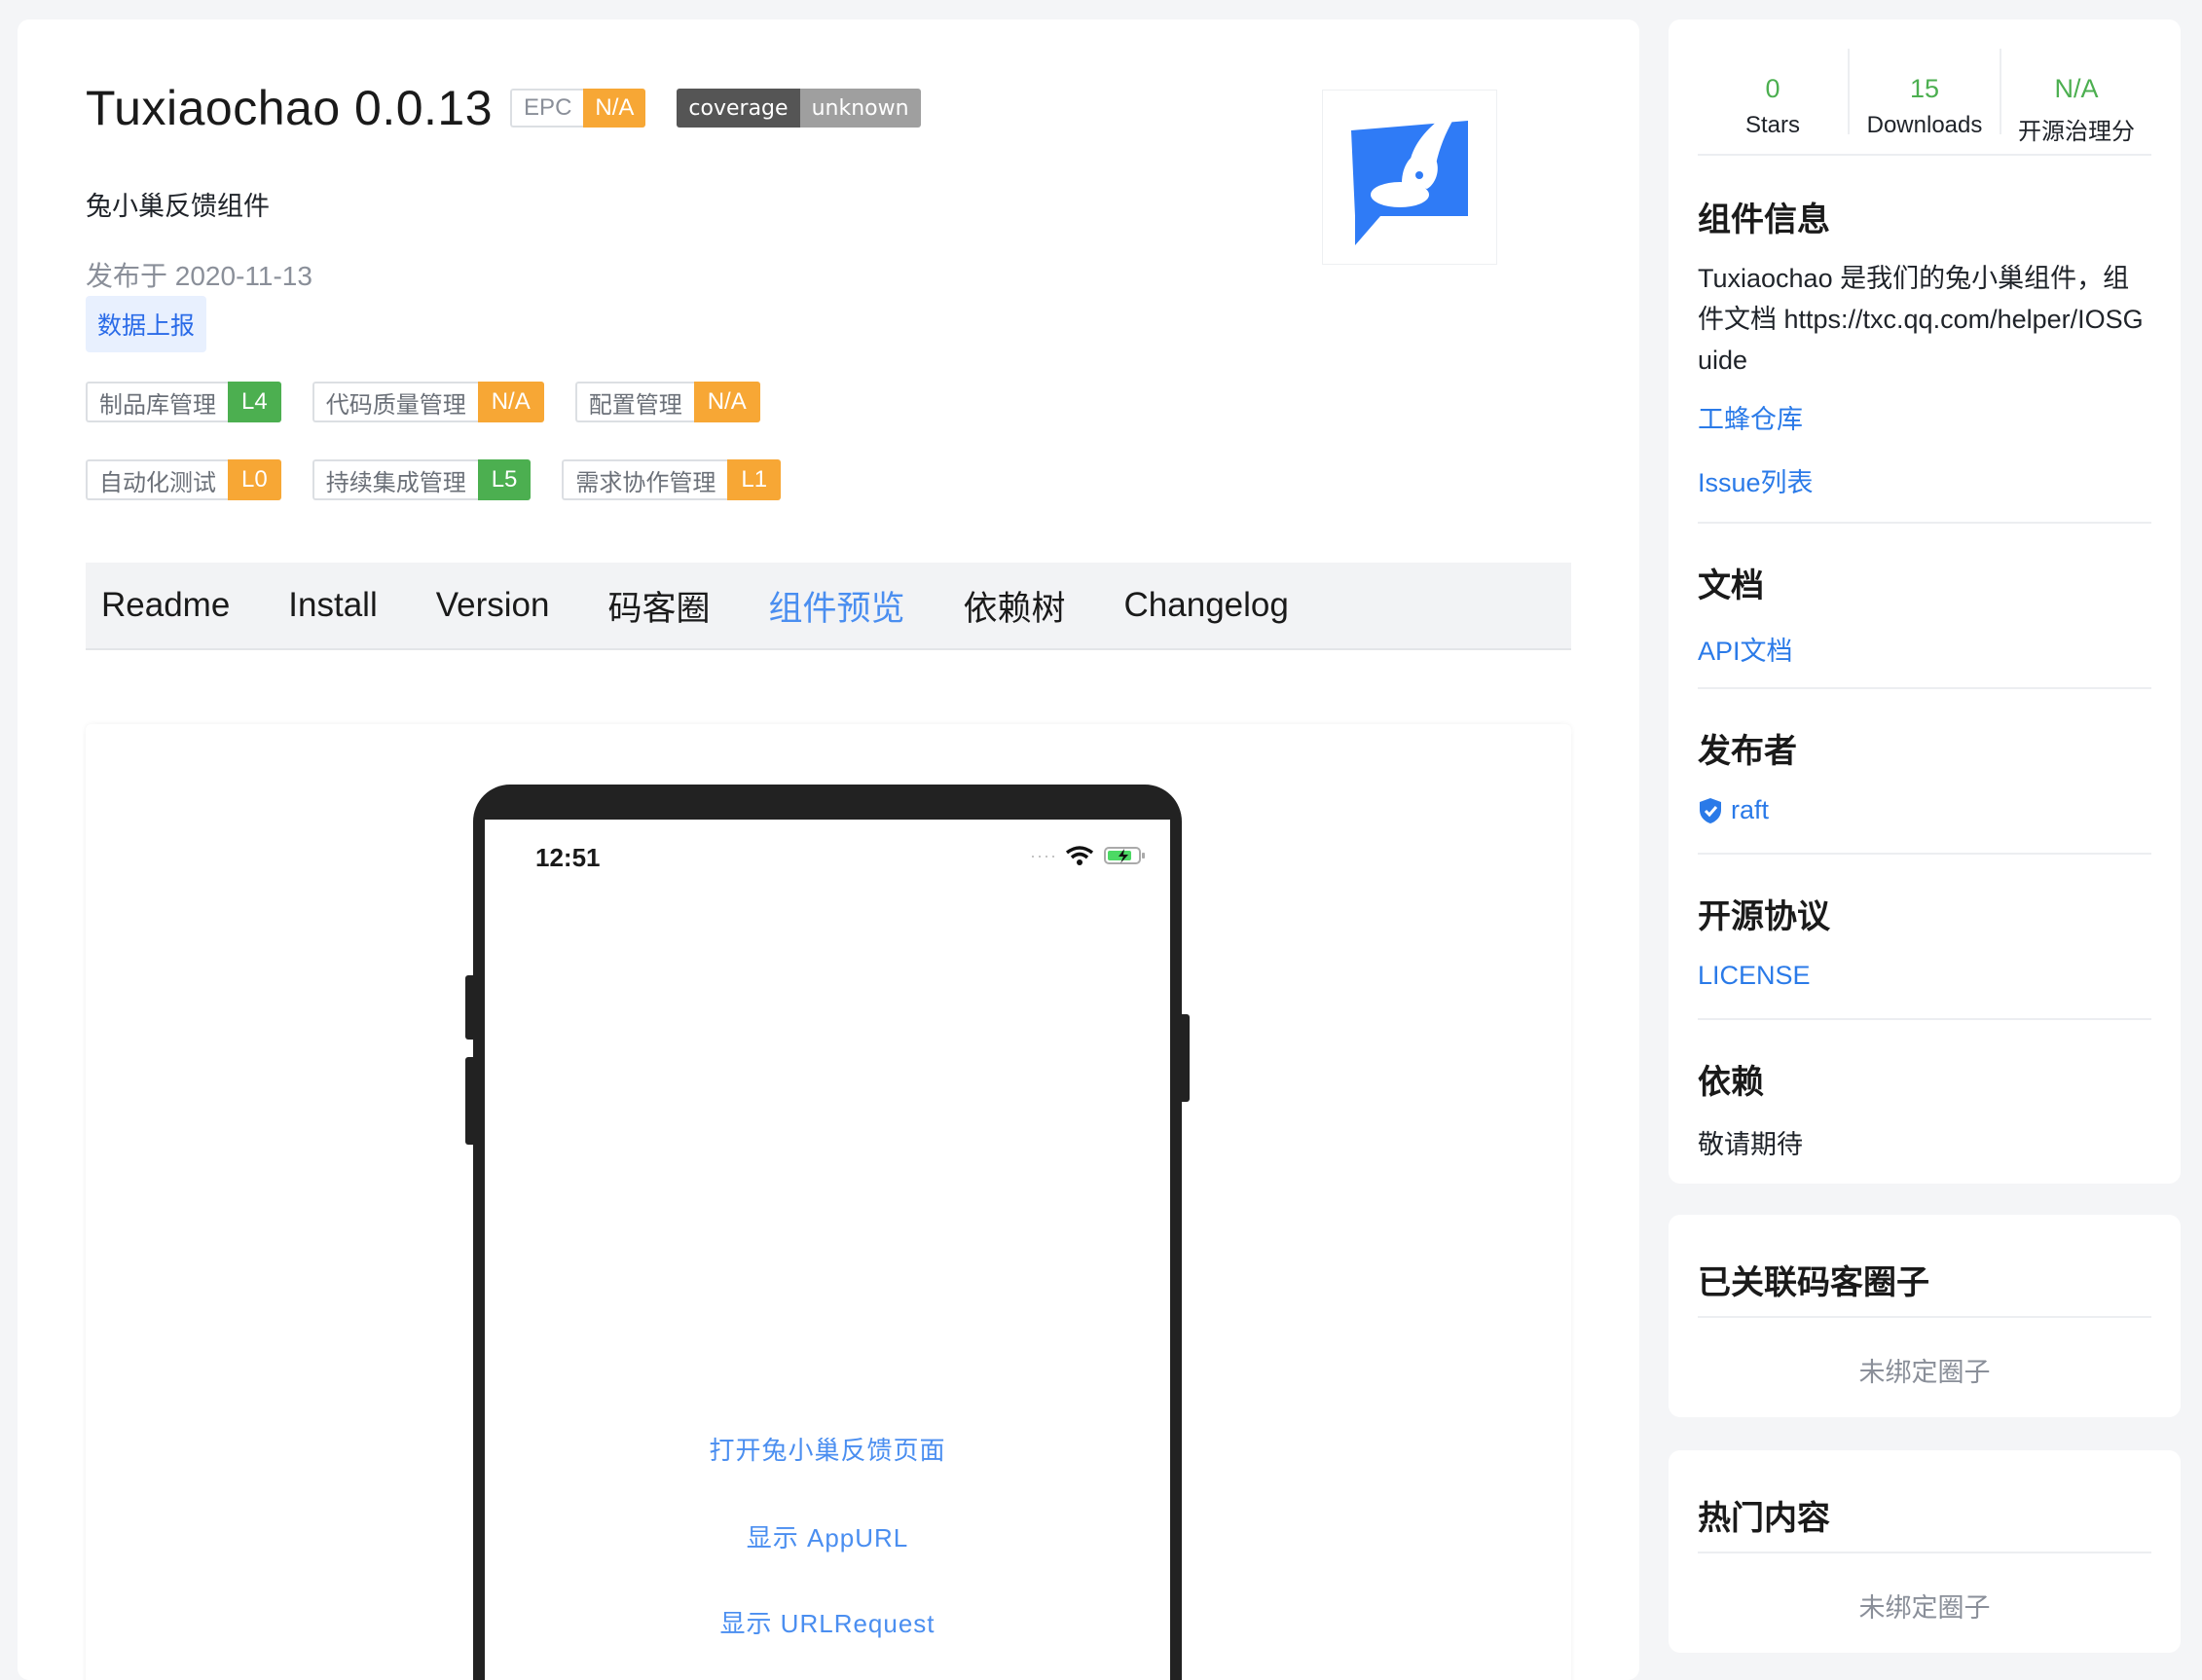 The height and width of the screenshot is (1680, 2202). Describe the element at coordinates (1924, 810) in the screenshot. I see `publisher-row: raft` at that location.